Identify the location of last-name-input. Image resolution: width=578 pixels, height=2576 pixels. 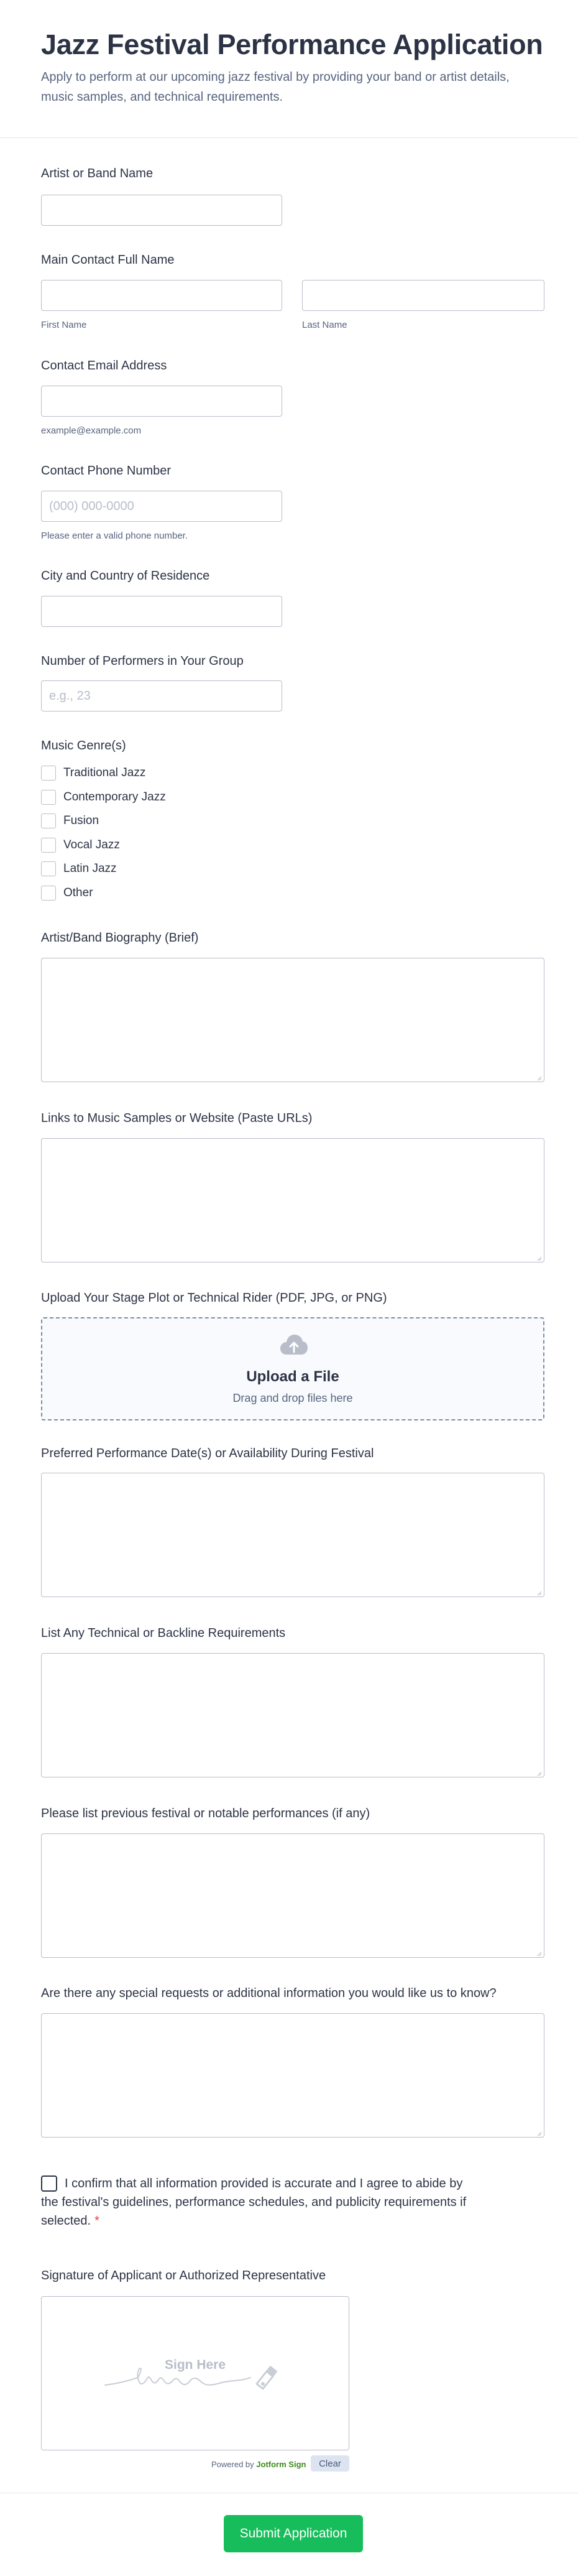
(423, 295).